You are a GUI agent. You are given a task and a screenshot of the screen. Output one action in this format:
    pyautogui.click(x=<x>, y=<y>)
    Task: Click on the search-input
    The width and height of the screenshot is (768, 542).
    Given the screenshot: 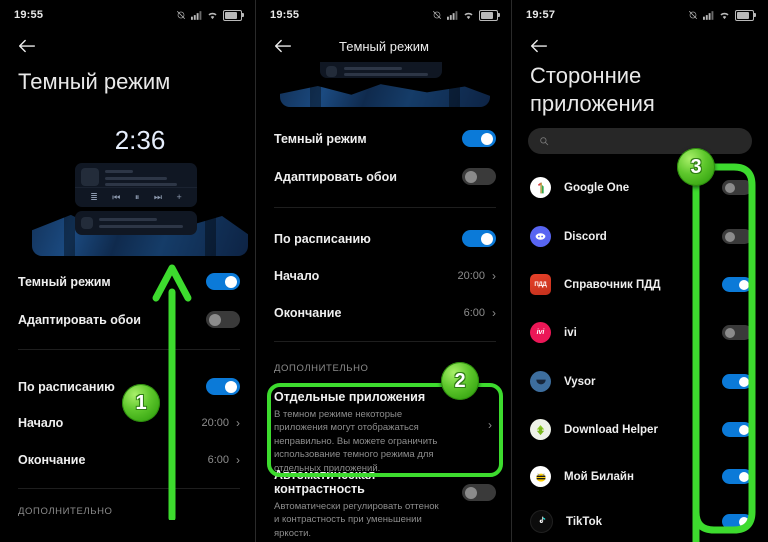 What is the action you would take?
    pyautogui.click(x=640, y=141)
    